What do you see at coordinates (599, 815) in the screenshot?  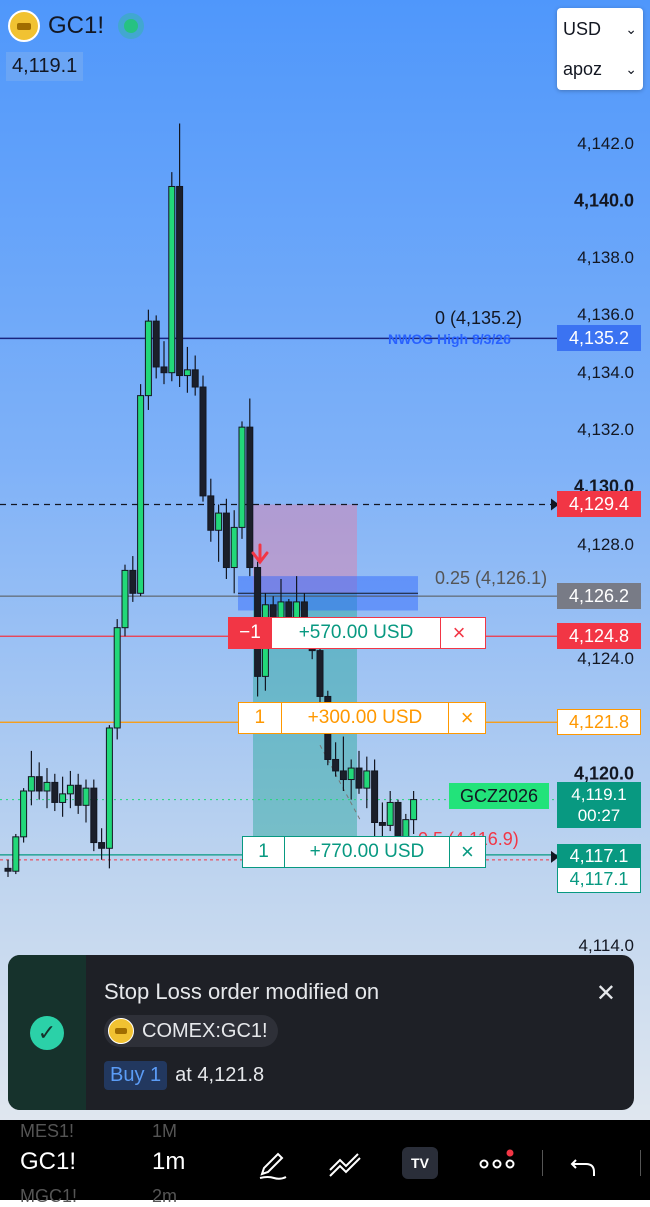 I see `bar-countdown: 00:27` at bounding box center [599, 815].